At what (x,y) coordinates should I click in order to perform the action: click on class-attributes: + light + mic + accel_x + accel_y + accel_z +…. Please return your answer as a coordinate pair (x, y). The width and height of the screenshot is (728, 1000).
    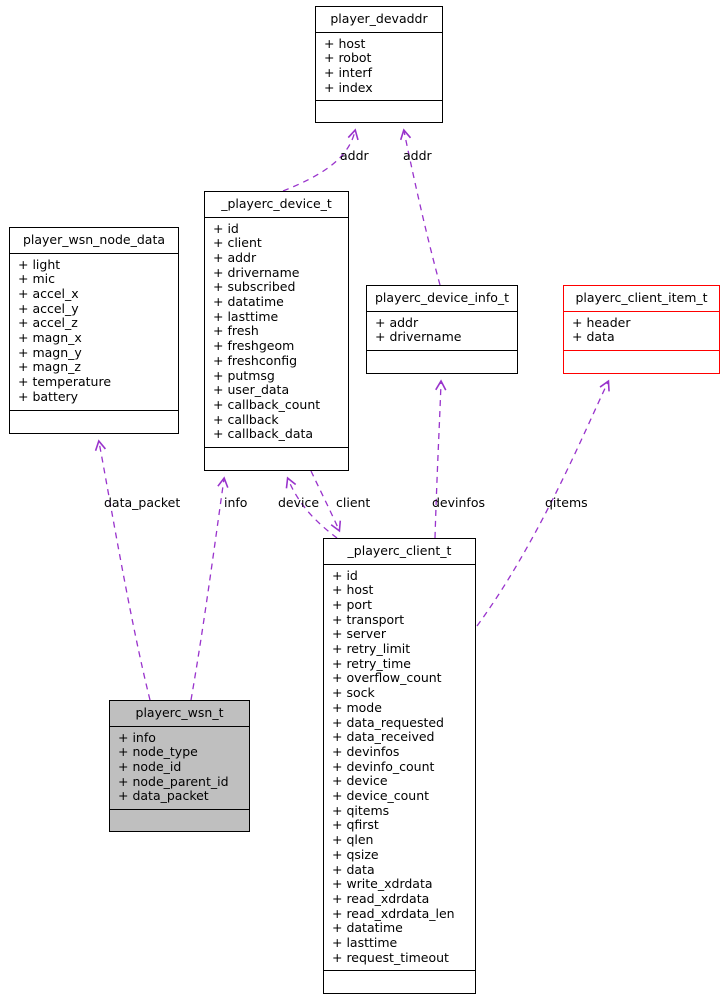
    Looking at the image, I should click on (94, 332).